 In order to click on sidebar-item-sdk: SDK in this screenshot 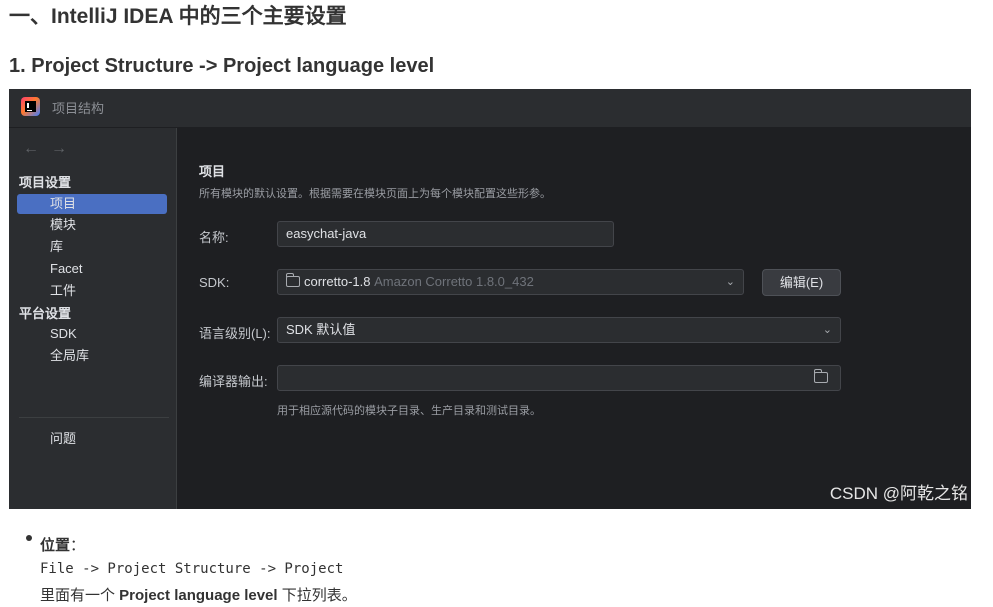, I will do `click(92, 334)`.